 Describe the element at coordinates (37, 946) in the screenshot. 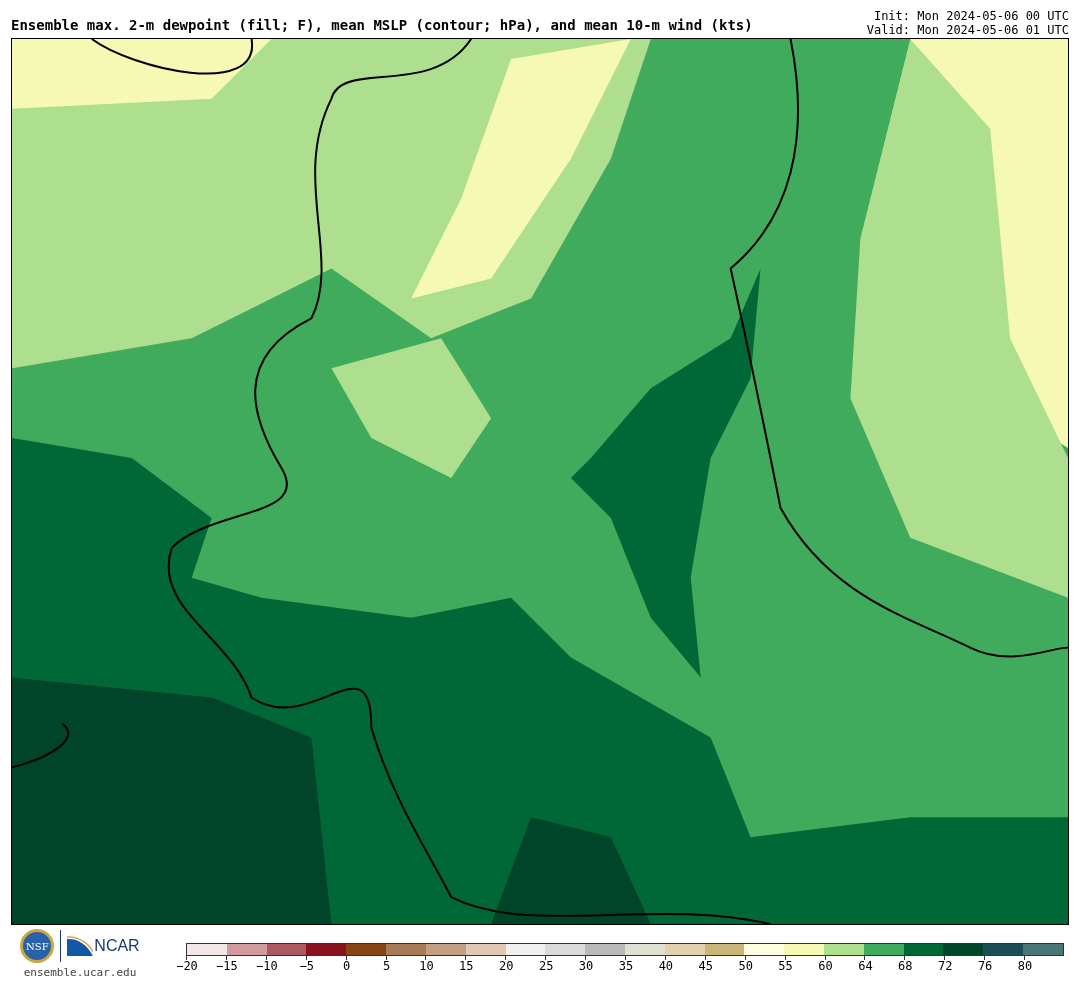

I see `nsf-logo: NSF` at that location.